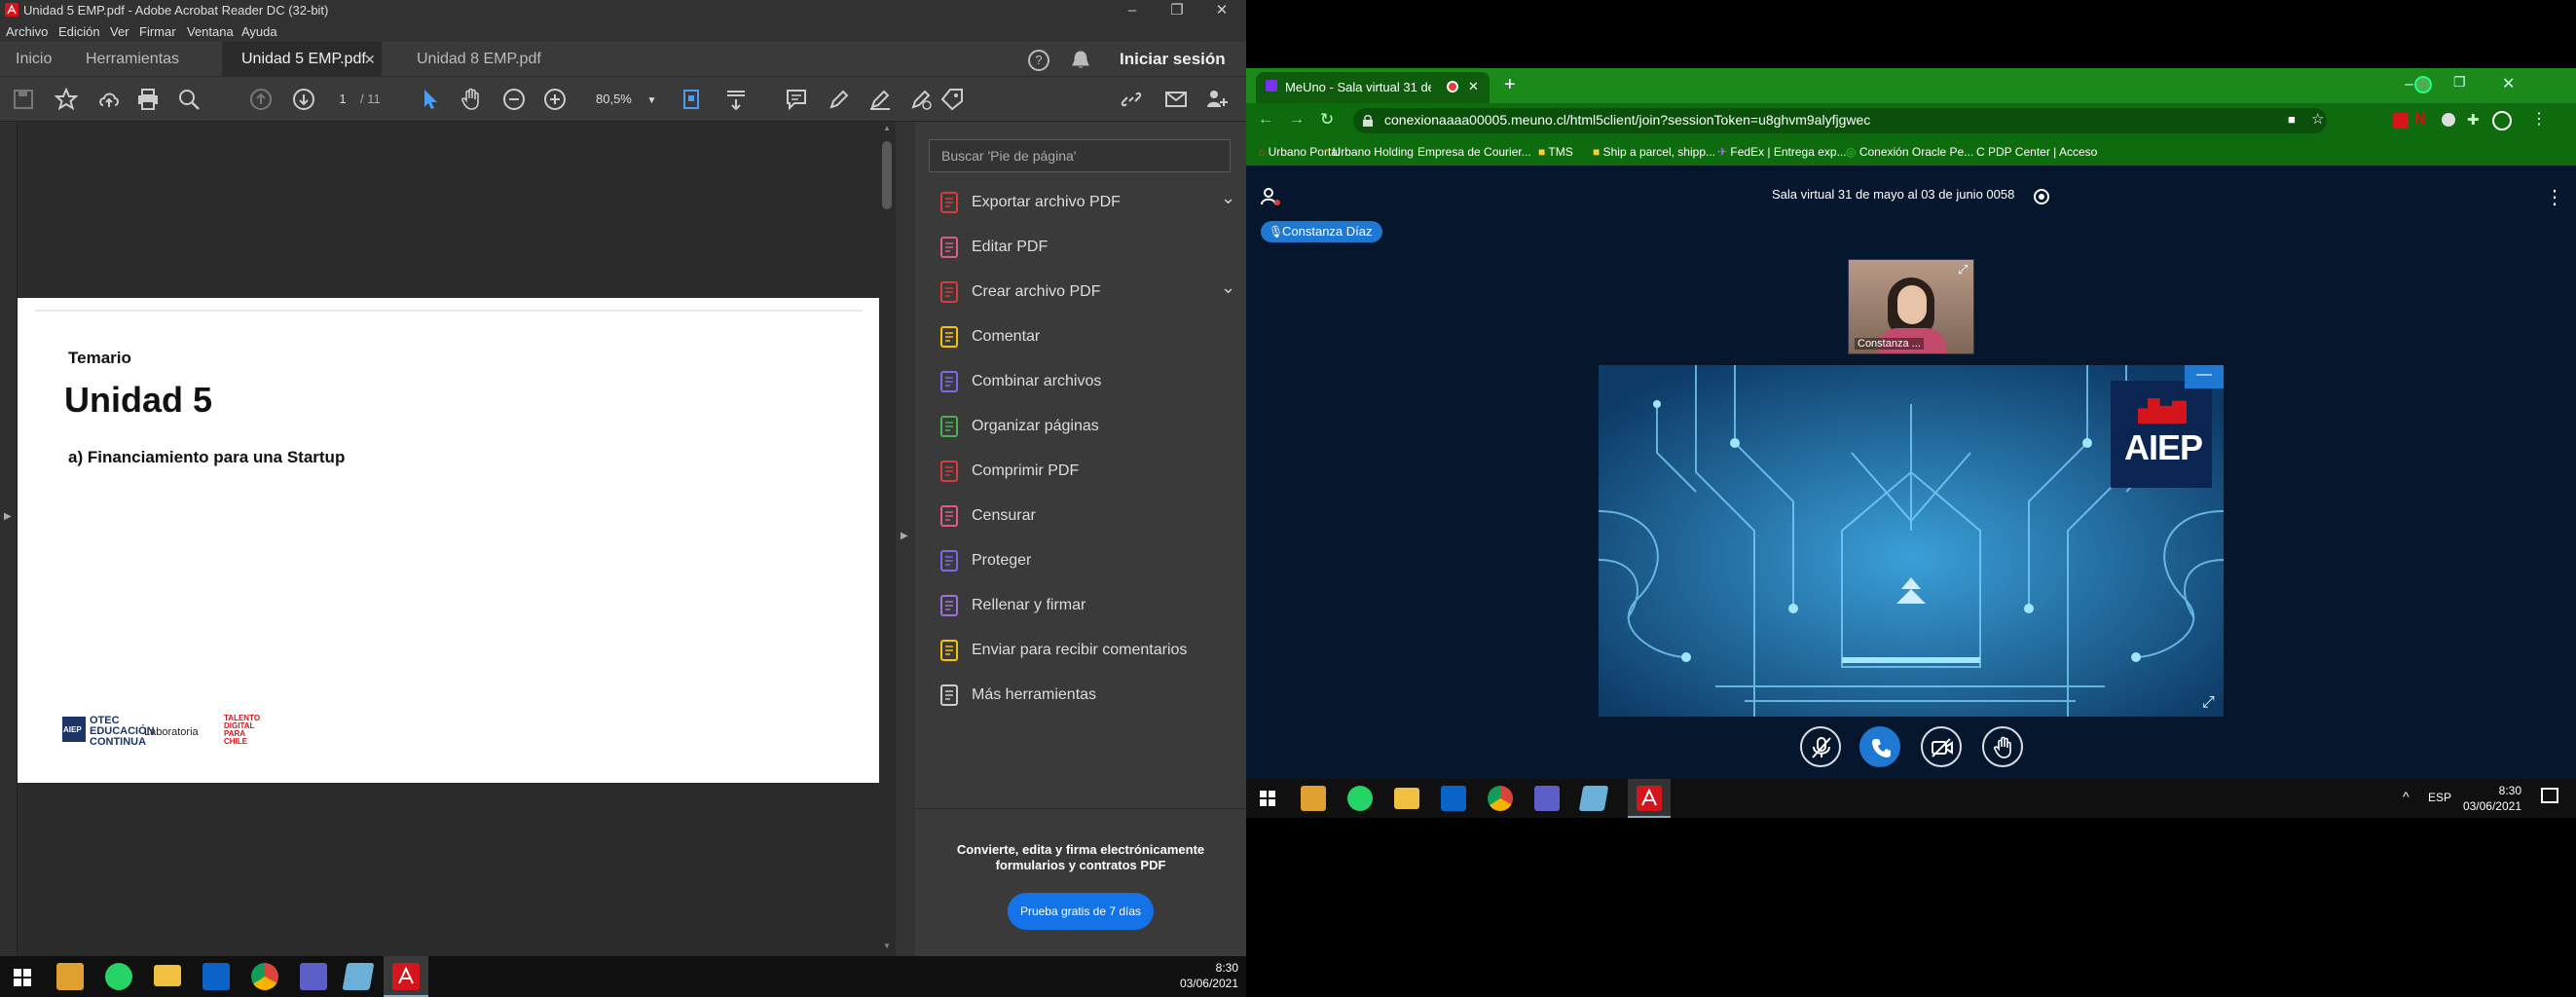  I want to click on tab-close-icon: ✕, so click(1473, 86).